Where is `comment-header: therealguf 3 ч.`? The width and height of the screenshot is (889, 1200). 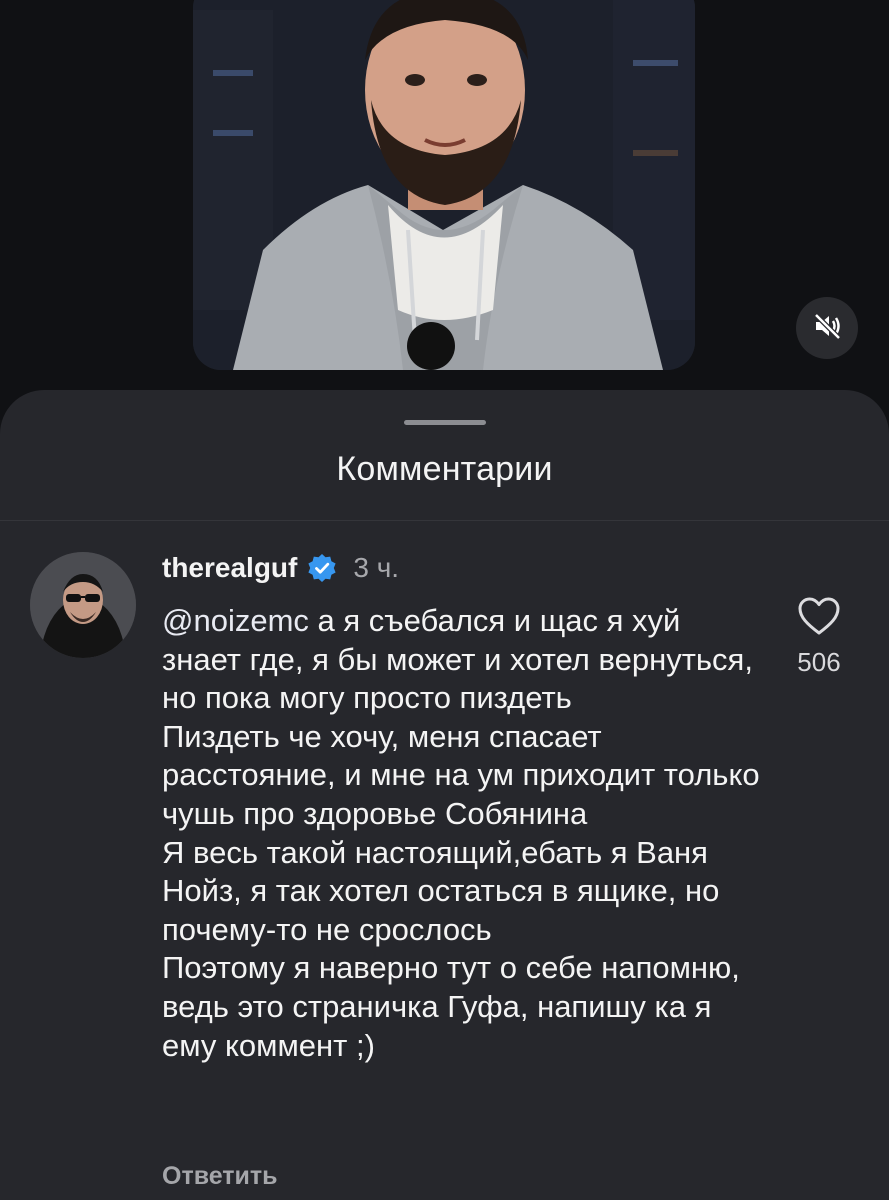 comment-header: therealguf 3 ч. is located at coordinates (280, 568).